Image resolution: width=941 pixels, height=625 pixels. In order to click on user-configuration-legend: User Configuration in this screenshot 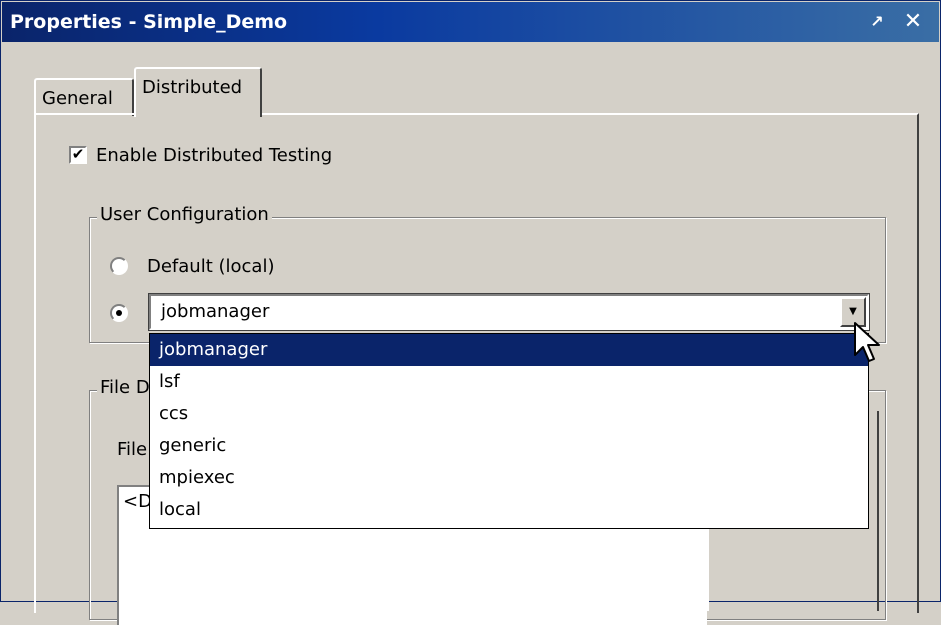, I will do `click(184, 214)`.